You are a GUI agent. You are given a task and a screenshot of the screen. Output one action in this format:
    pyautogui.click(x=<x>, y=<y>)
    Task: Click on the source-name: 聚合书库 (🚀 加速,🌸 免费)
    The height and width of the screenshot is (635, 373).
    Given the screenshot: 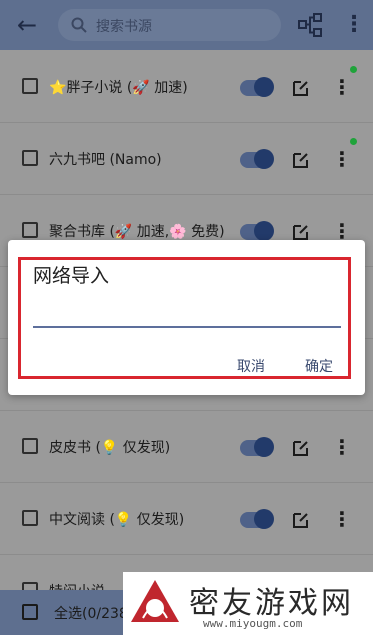 What is the action you would take?
    pyautogui.click(x=137, y=232)
    